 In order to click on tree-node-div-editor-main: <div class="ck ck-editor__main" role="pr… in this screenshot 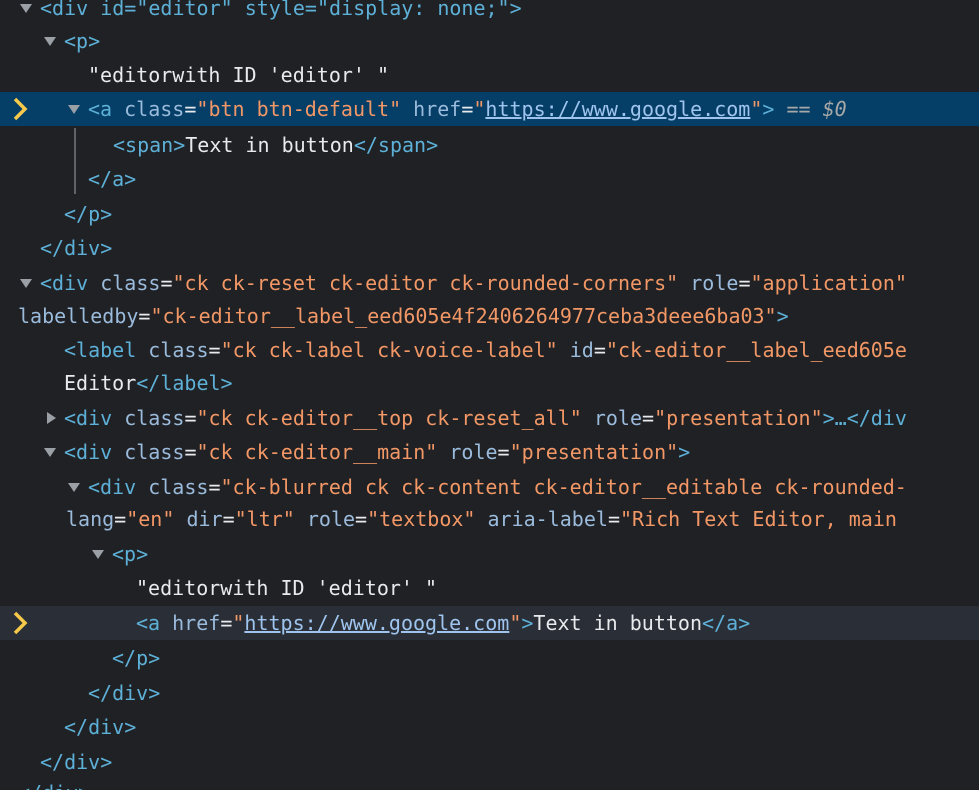, I will do `click(489, 452)`.